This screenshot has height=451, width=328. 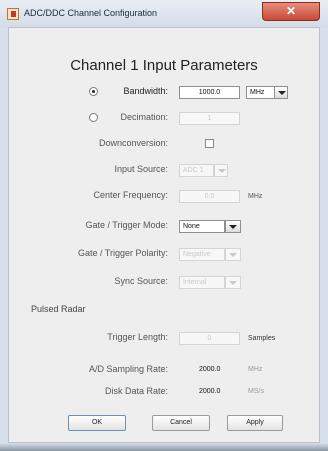 What do you see at coordinates (164, 447) in the screenshot?
I see `window-frame-bottom` at bounding box center [164, 447].